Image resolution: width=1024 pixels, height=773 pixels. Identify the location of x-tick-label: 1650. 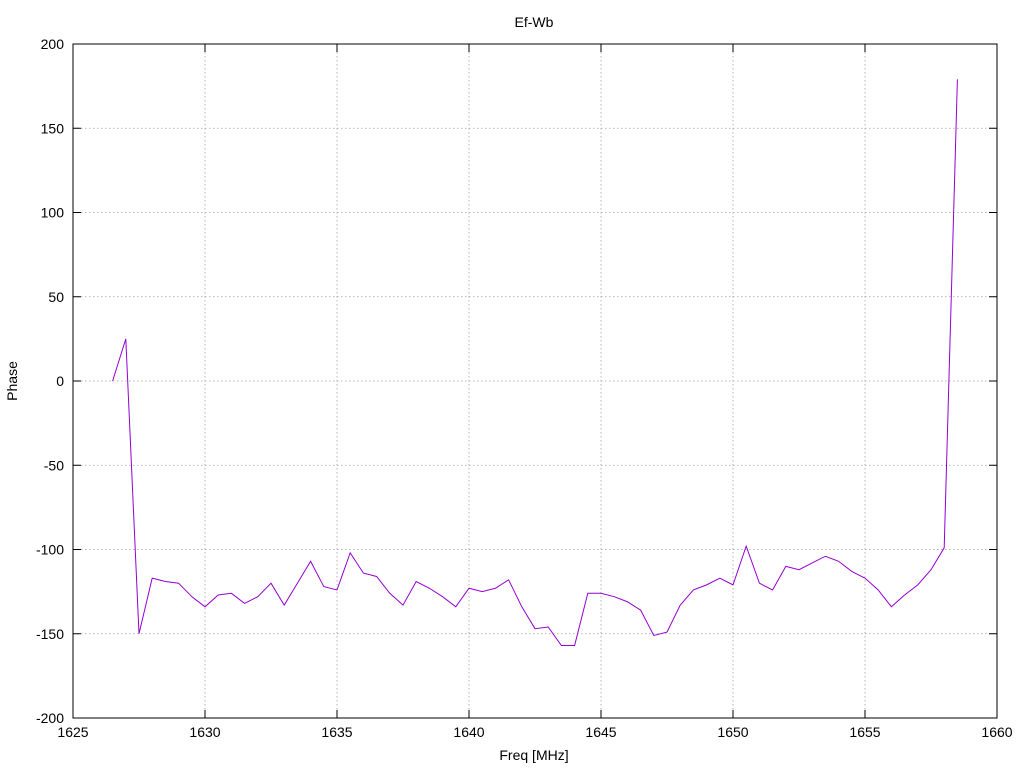
(732, 732).